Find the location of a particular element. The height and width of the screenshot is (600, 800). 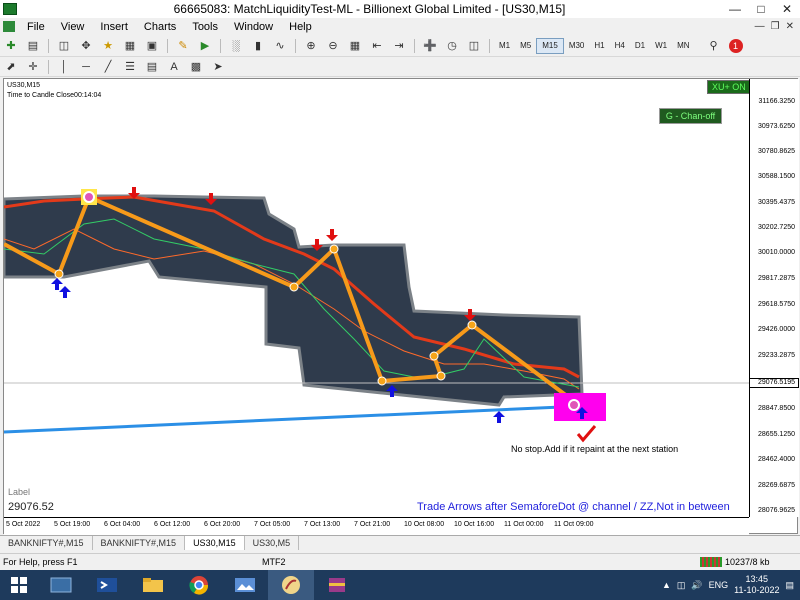

tf-h4: H4 is located at coordinates (620, 46).